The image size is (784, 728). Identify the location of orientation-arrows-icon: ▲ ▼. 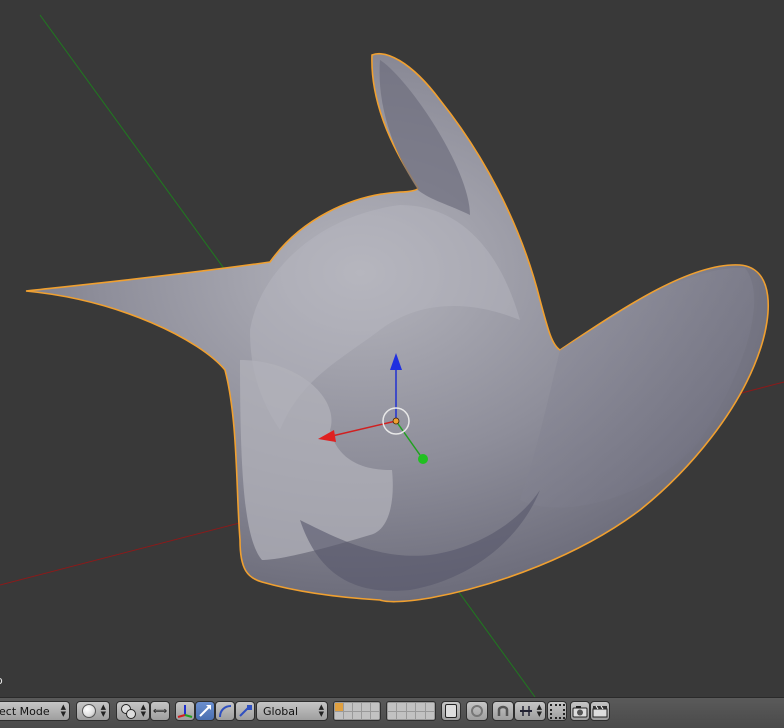
(321, 710).